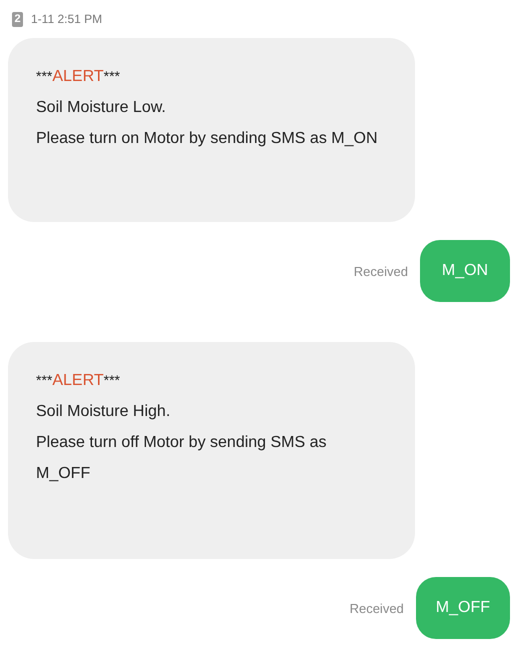 This screenshot has width=517, height=658. Describe the element at coordinates (465, 271) in the screenshot. I see `message-bubble: M_ON` at that location.